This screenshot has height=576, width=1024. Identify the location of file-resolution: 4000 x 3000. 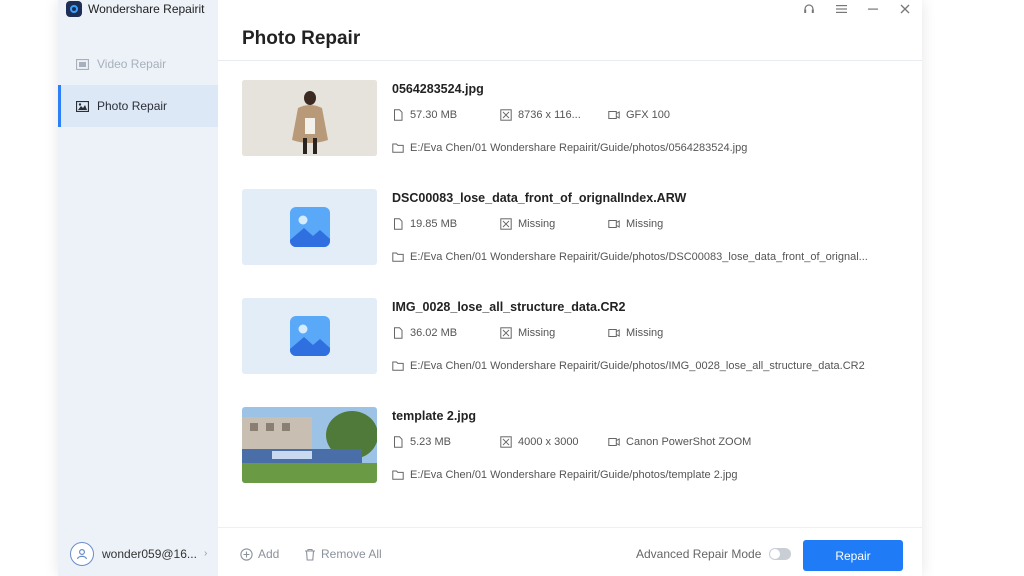
(548, 442).